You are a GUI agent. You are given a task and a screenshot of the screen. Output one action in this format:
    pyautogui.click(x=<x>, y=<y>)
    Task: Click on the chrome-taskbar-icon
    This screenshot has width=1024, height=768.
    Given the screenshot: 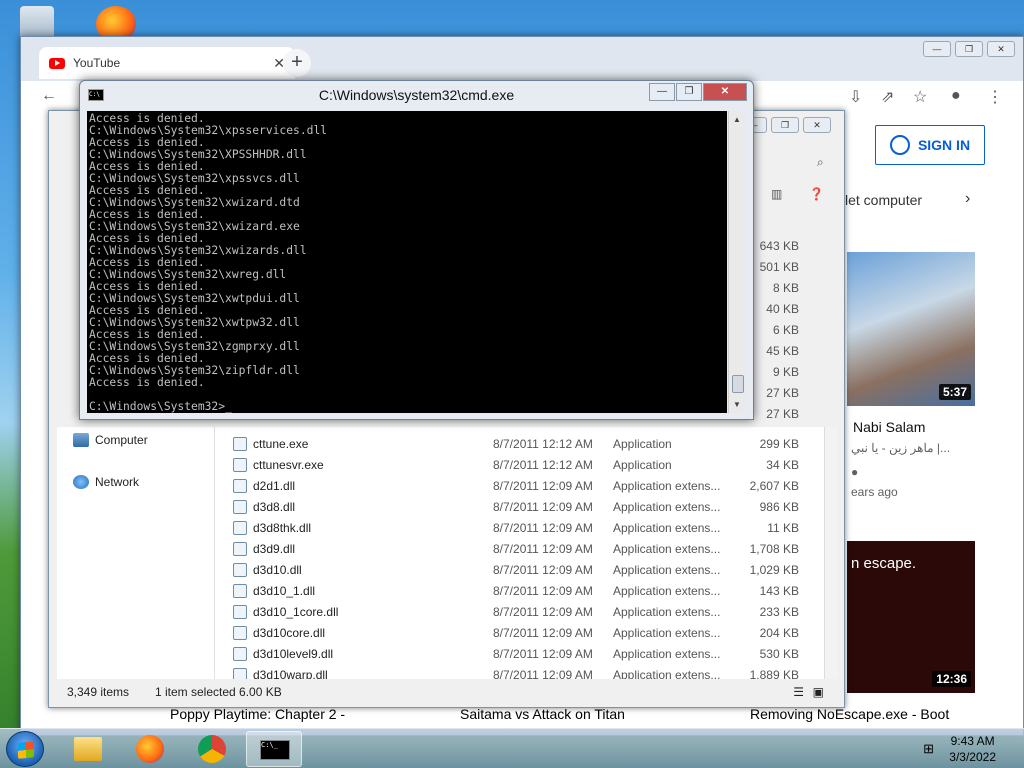 What is the action you would take?
    pyautogui.click(x=212, y=749)
    